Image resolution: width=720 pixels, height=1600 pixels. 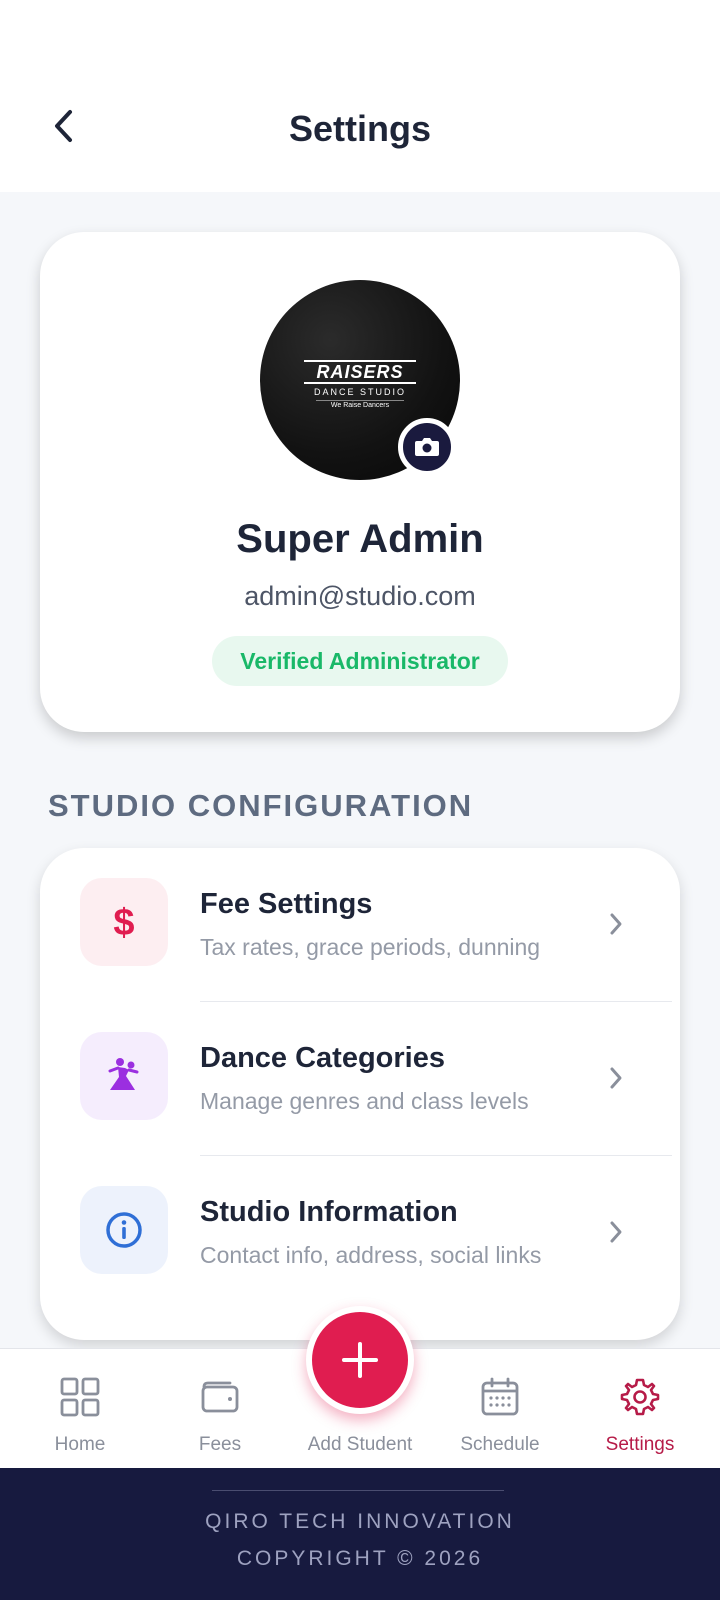 What do you see at coordinates (360, 405) in the screenshot?
I see `logo-tagline: We Raise Dancers` at bounding box center [360, 405].